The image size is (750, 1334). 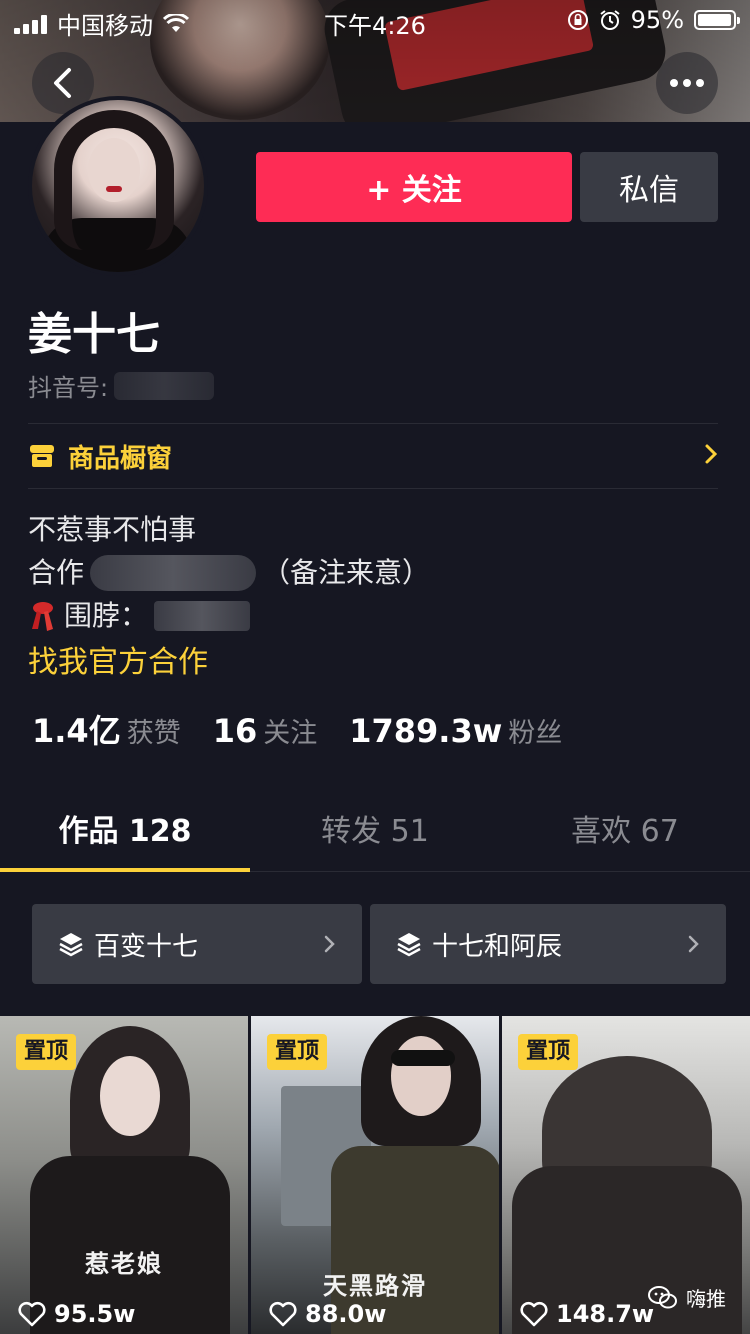 What do you see at coordinates (95, 1314) in the screenshot?
I see `video-likes-count: 95.5w` at bounding box center [95, 1314].